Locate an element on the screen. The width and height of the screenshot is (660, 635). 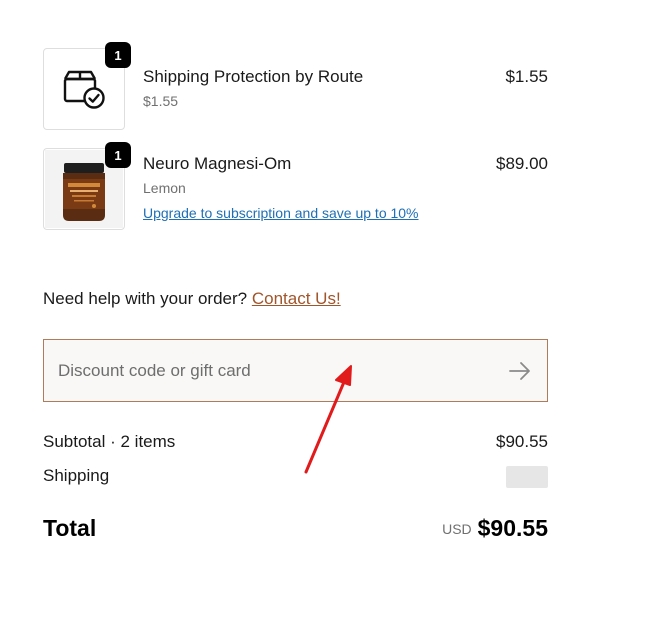
help-text: Need help with your order? Contact Us! is located at coordinates (192, 299).